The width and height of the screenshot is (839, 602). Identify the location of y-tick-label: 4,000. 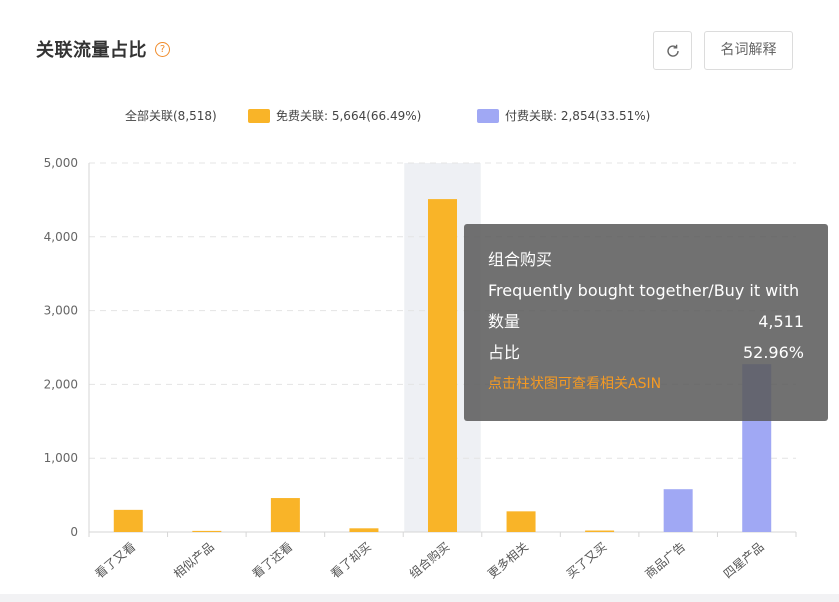
(61, 237).